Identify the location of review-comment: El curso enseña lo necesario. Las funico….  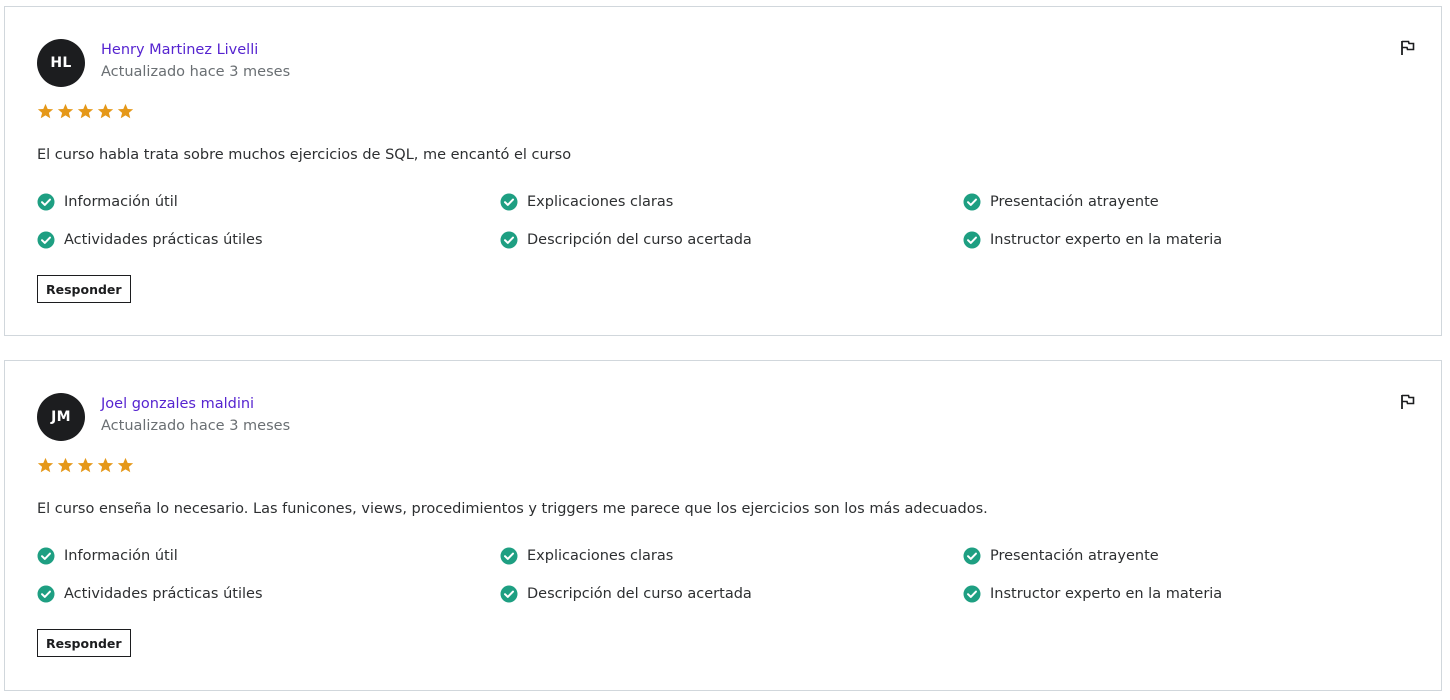
(512, 509).